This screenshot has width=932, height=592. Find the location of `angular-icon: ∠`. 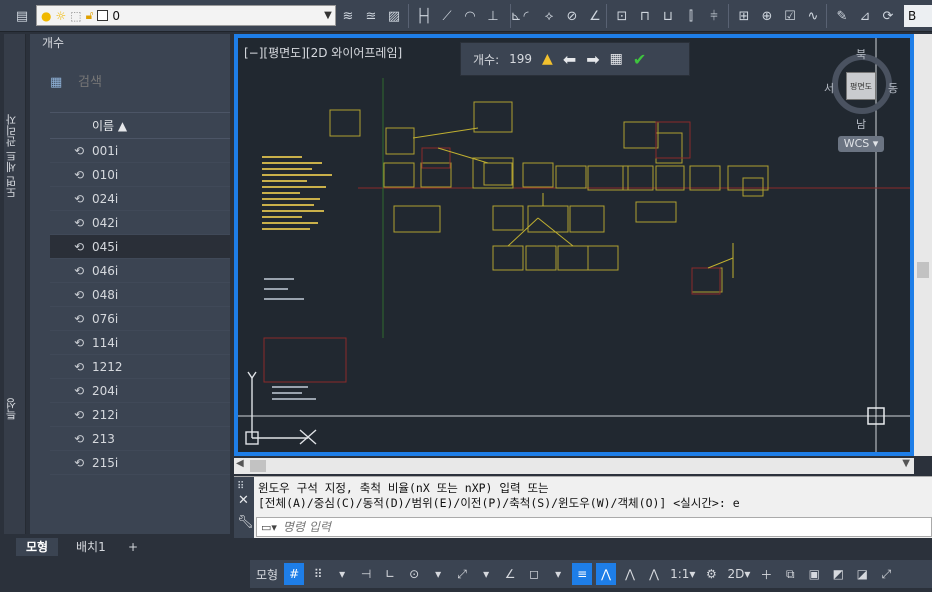

angular-icon: ∠ is located at coordinates (595, 16).